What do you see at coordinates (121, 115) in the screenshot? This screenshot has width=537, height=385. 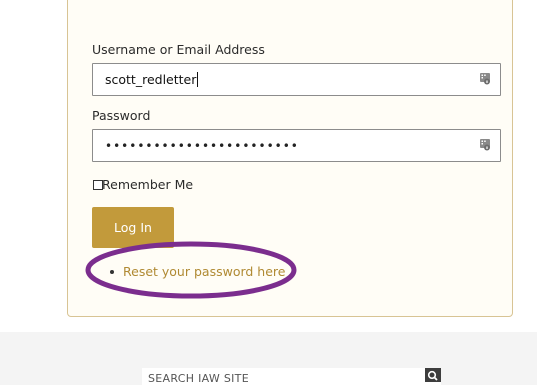 I see `password-label: Password` at bounding box center [121, 115].